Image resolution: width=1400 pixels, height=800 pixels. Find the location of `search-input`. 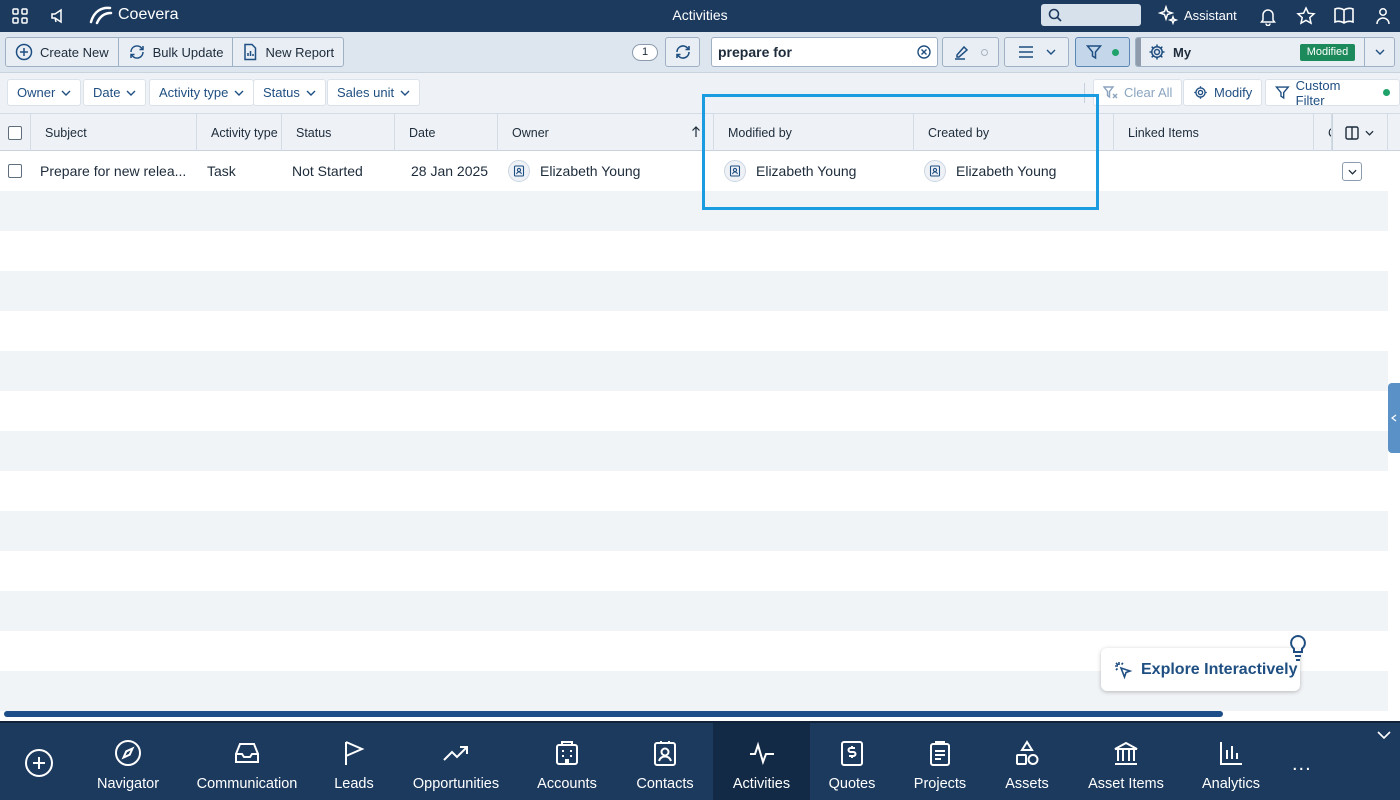

search-input is located at coordinates (813, 52).